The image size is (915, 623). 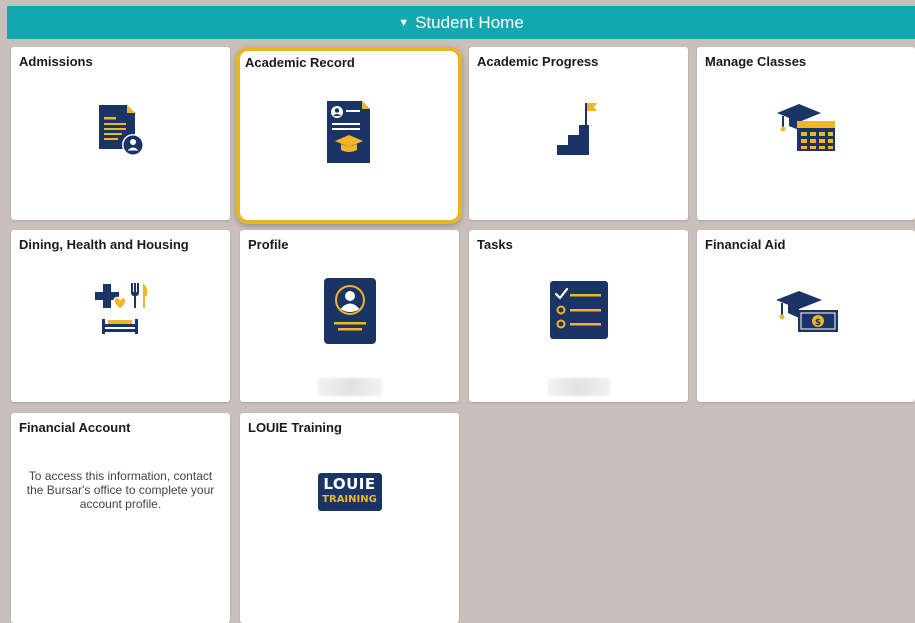 What do you see at coordinates (268, 244) in the screenshot?
I see `tile-title: Profile` at bounding box center [268, 244].